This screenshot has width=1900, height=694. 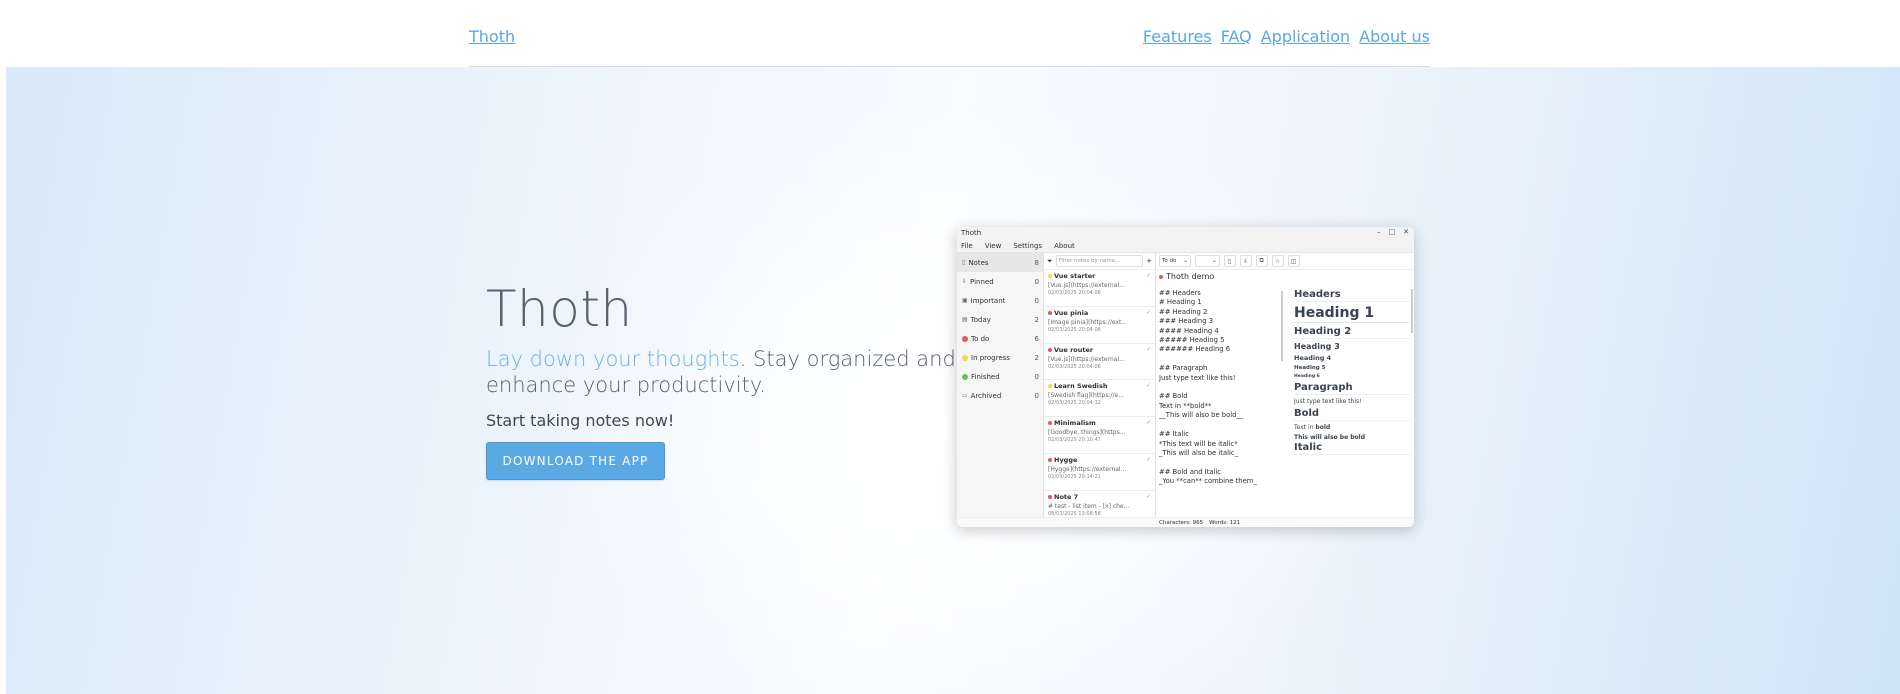 What do you see at coordinates (1000, 262) in the screenshot?
I see `sidebar-item-notes: ▯ Notes 8` at bounding box center [1000, 262].